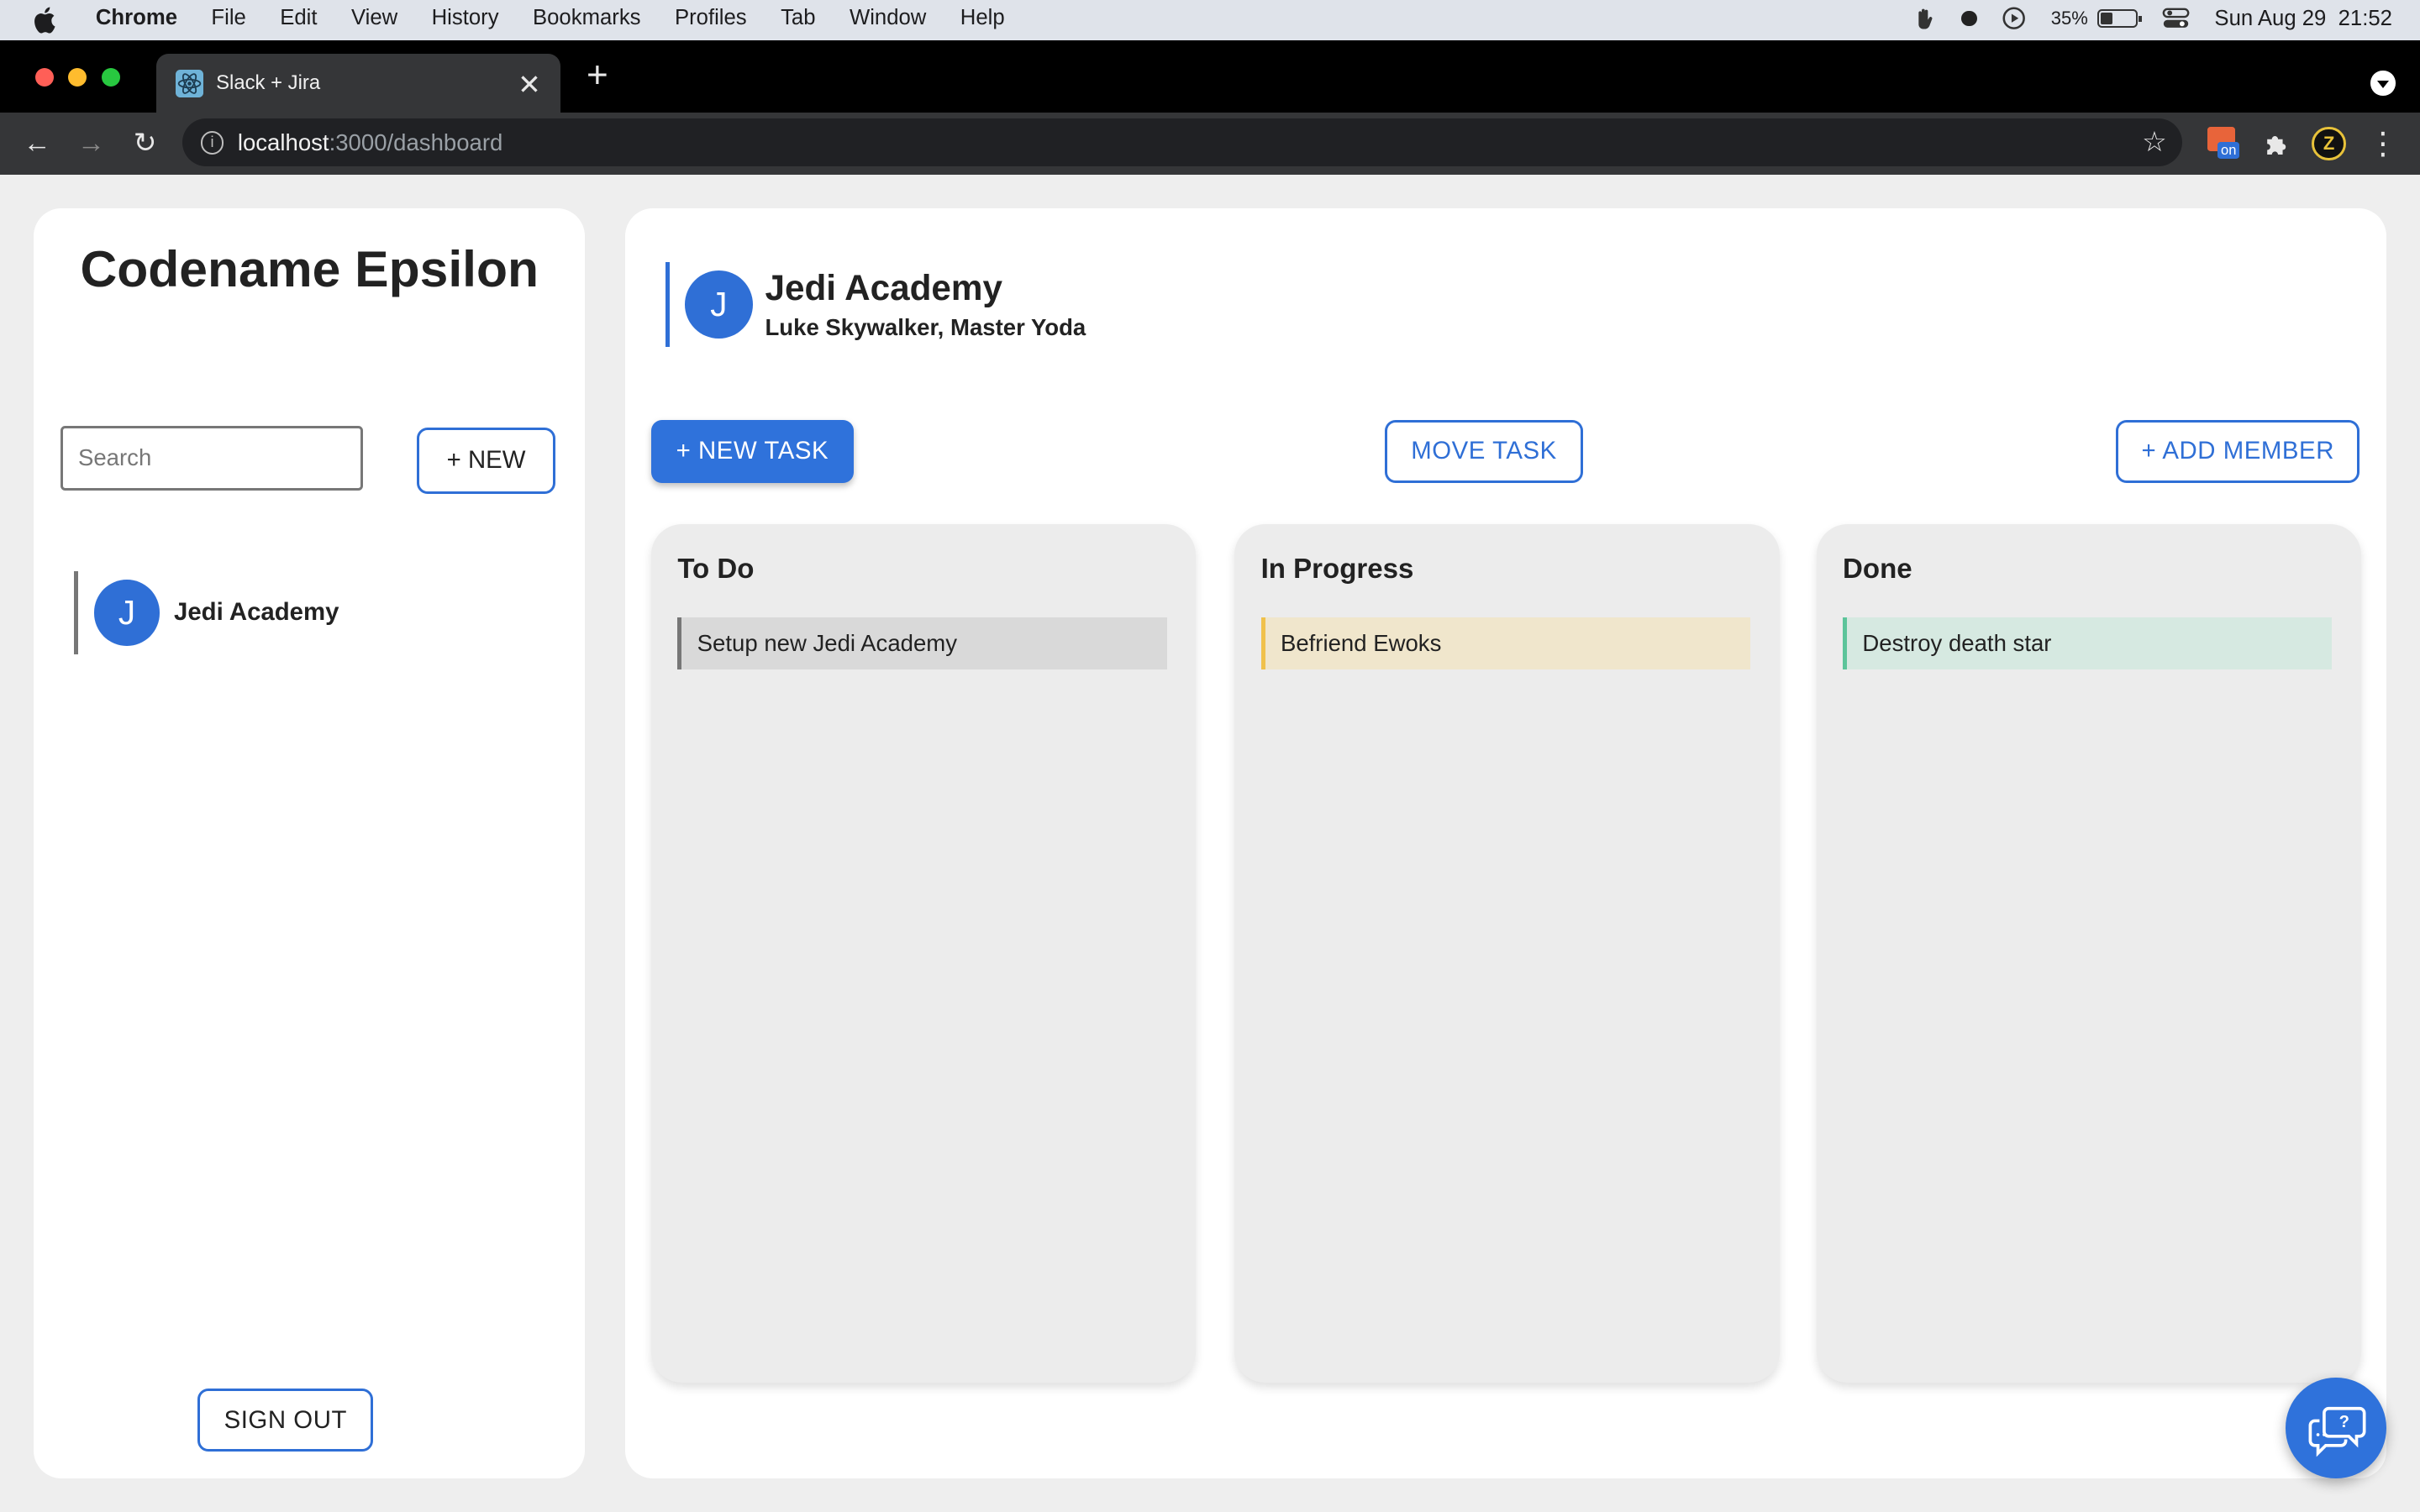 The image size is (2420, 1512). I want to click on new-channel-button: + NEW, so click(486, 460).